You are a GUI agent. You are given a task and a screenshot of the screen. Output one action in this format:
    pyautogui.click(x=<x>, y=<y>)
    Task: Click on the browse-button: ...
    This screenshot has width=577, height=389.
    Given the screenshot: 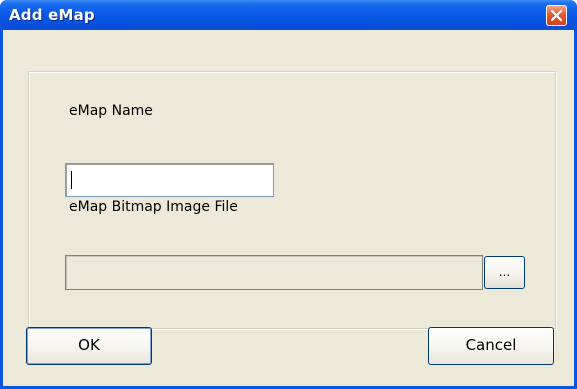 What is the action you would take?
    pyautogui.click(x=504, y=272)
    